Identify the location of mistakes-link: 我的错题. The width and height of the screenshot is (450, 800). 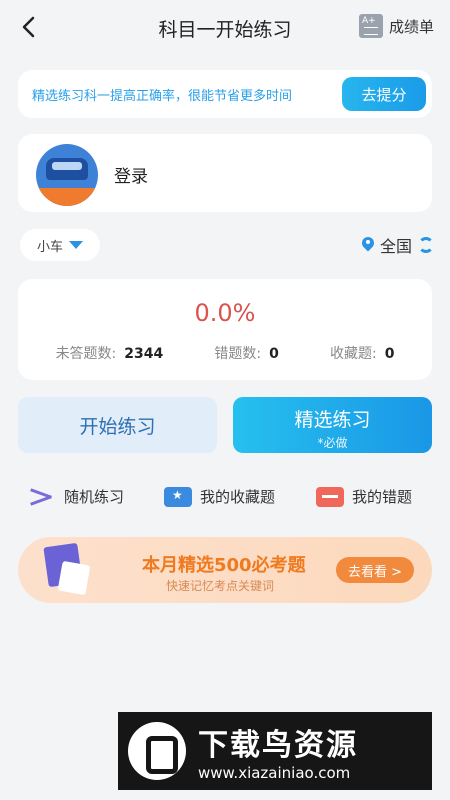
(364, 496).